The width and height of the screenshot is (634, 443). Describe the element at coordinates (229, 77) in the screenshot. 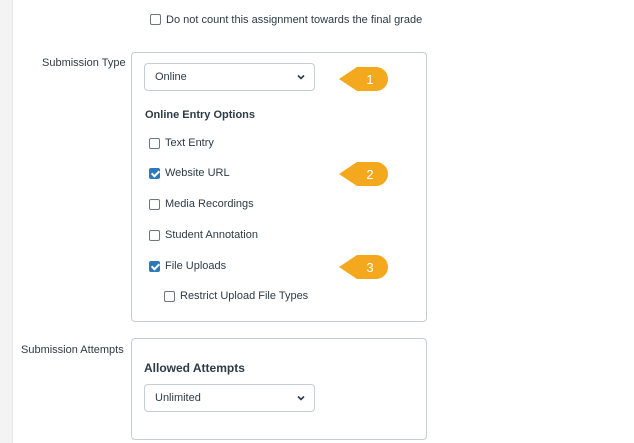

I see `submission-type-select: Online` at that location.